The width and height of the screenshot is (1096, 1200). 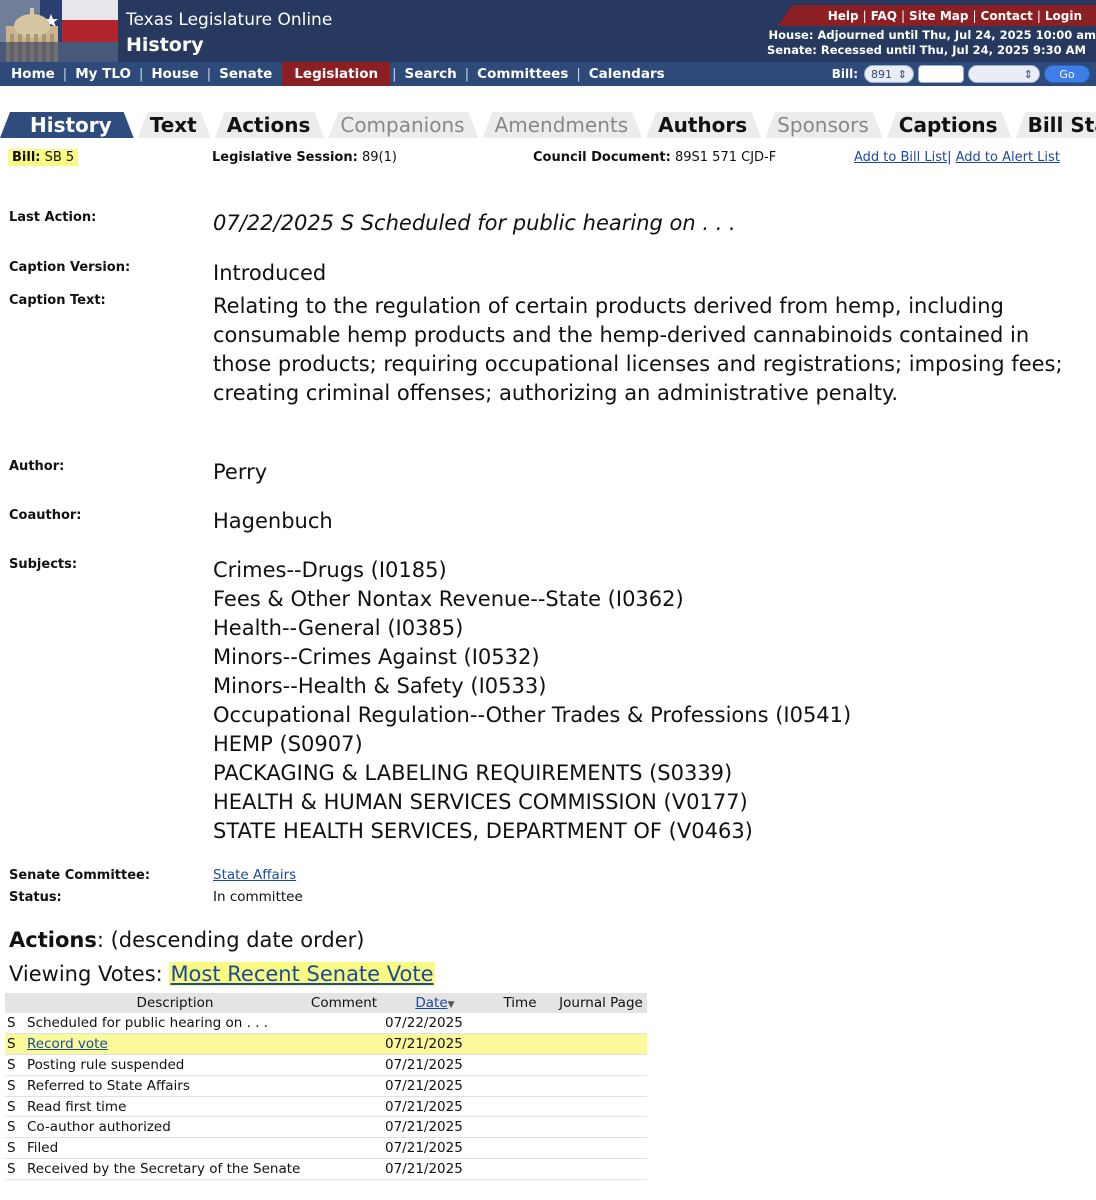 What do you see at coordinates (67, 125) in the screenshot?
I see `tab-history: History` at bounding box center [67, 125].